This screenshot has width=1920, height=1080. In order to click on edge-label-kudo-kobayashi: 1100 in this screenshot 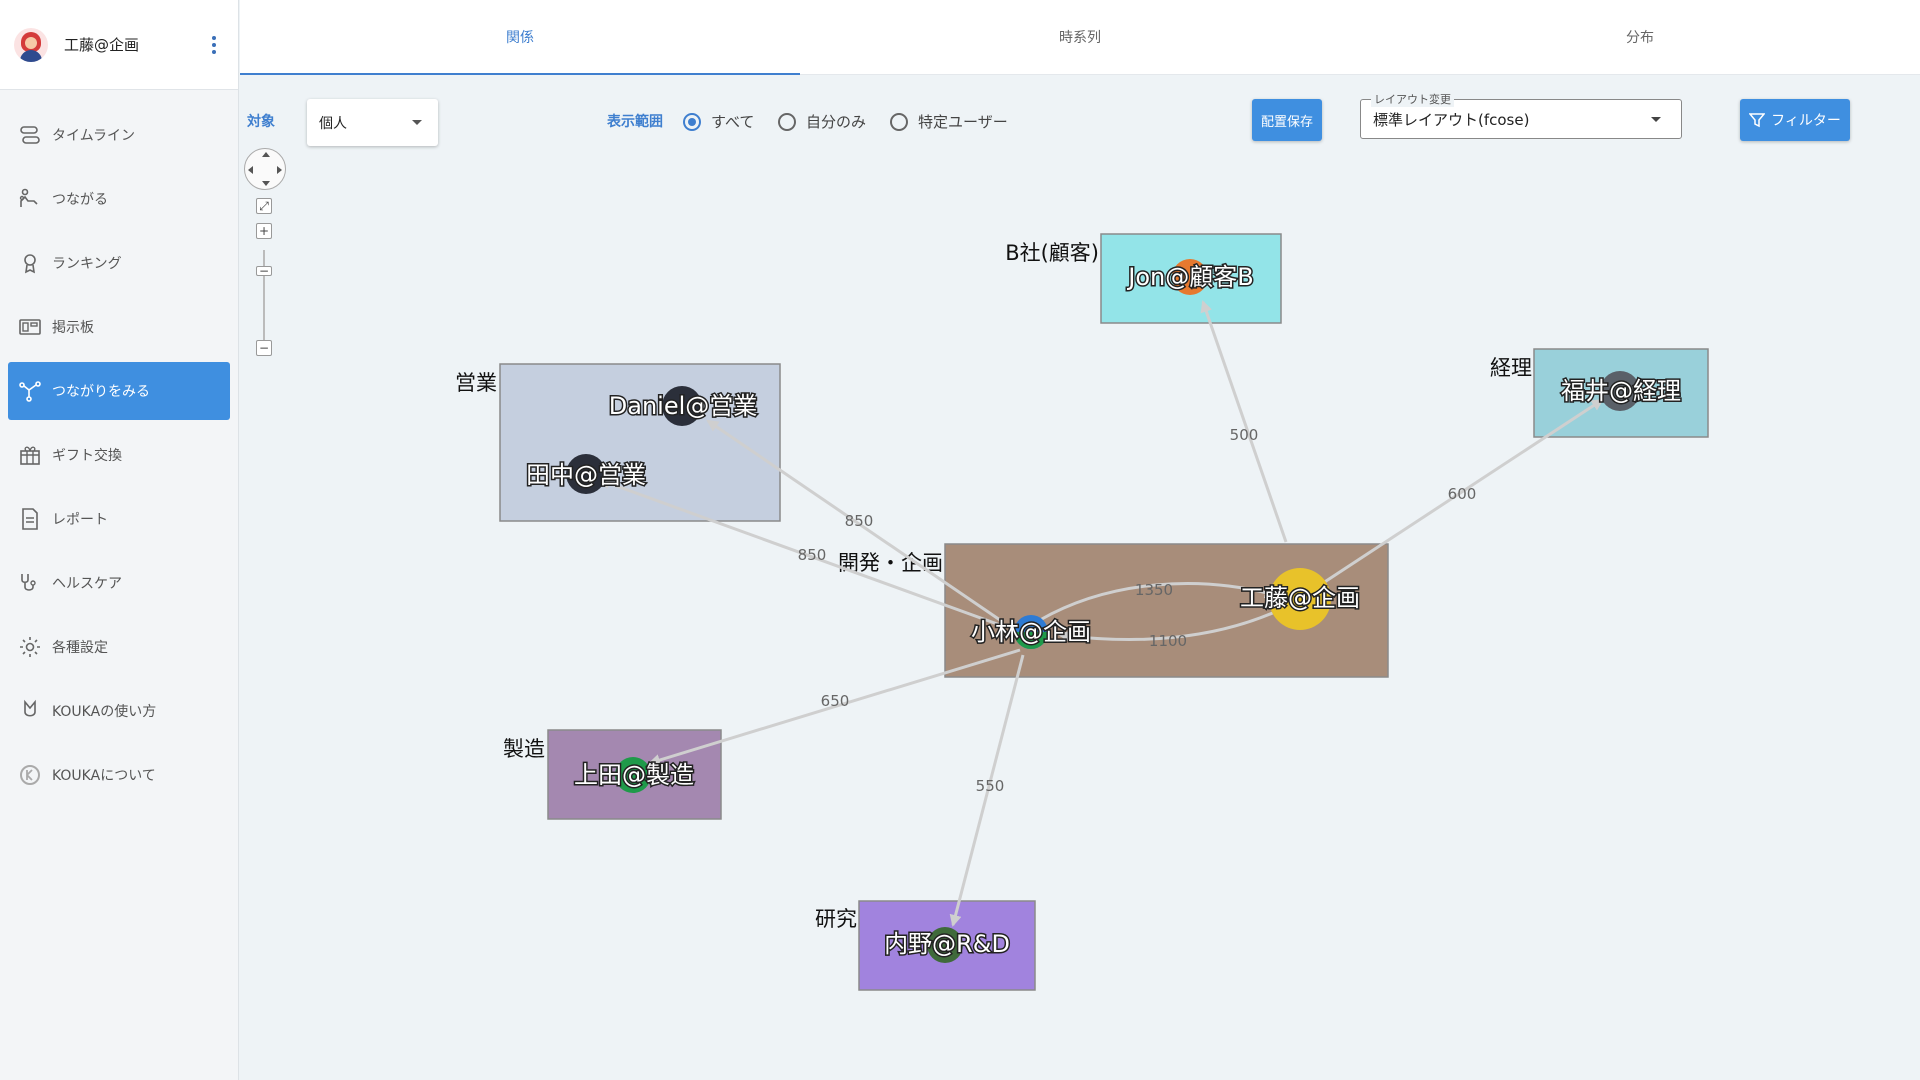, I will do `click(1168, 641)`.